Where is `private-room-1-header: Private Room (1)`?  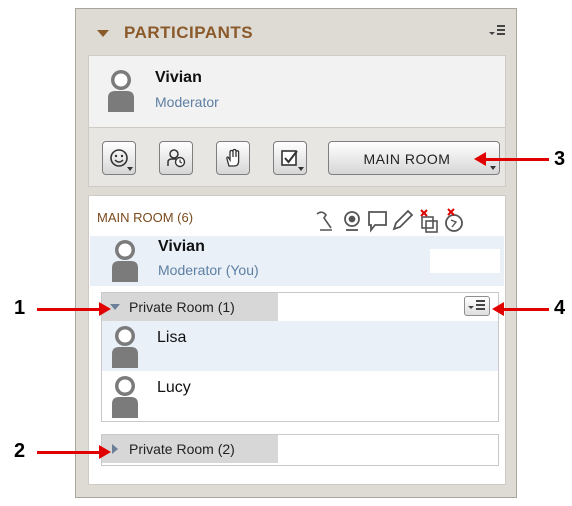 private-room-1-header: Private Room (1) is located at coordinates (300, 307).